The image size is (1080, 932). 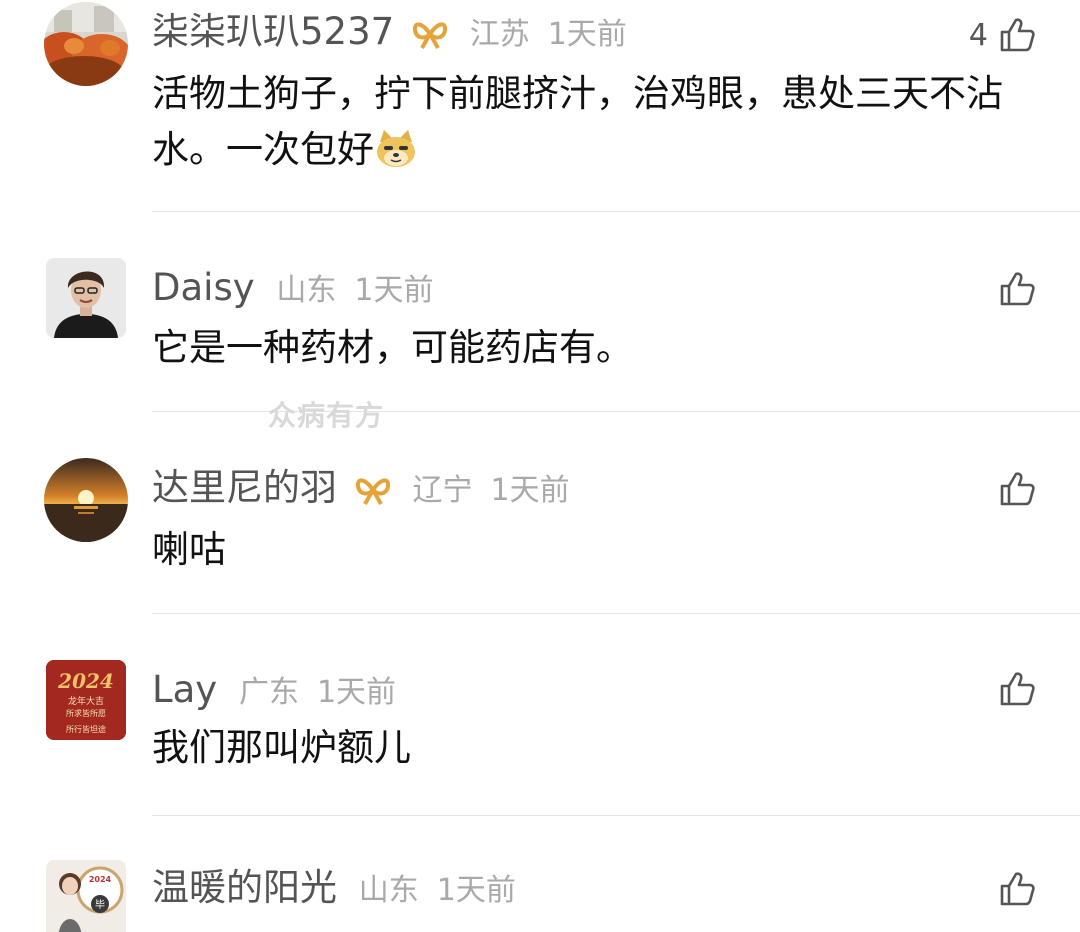 I want to click on comment-author: Daisy 山东 1天前, so click(x=292, y=289).